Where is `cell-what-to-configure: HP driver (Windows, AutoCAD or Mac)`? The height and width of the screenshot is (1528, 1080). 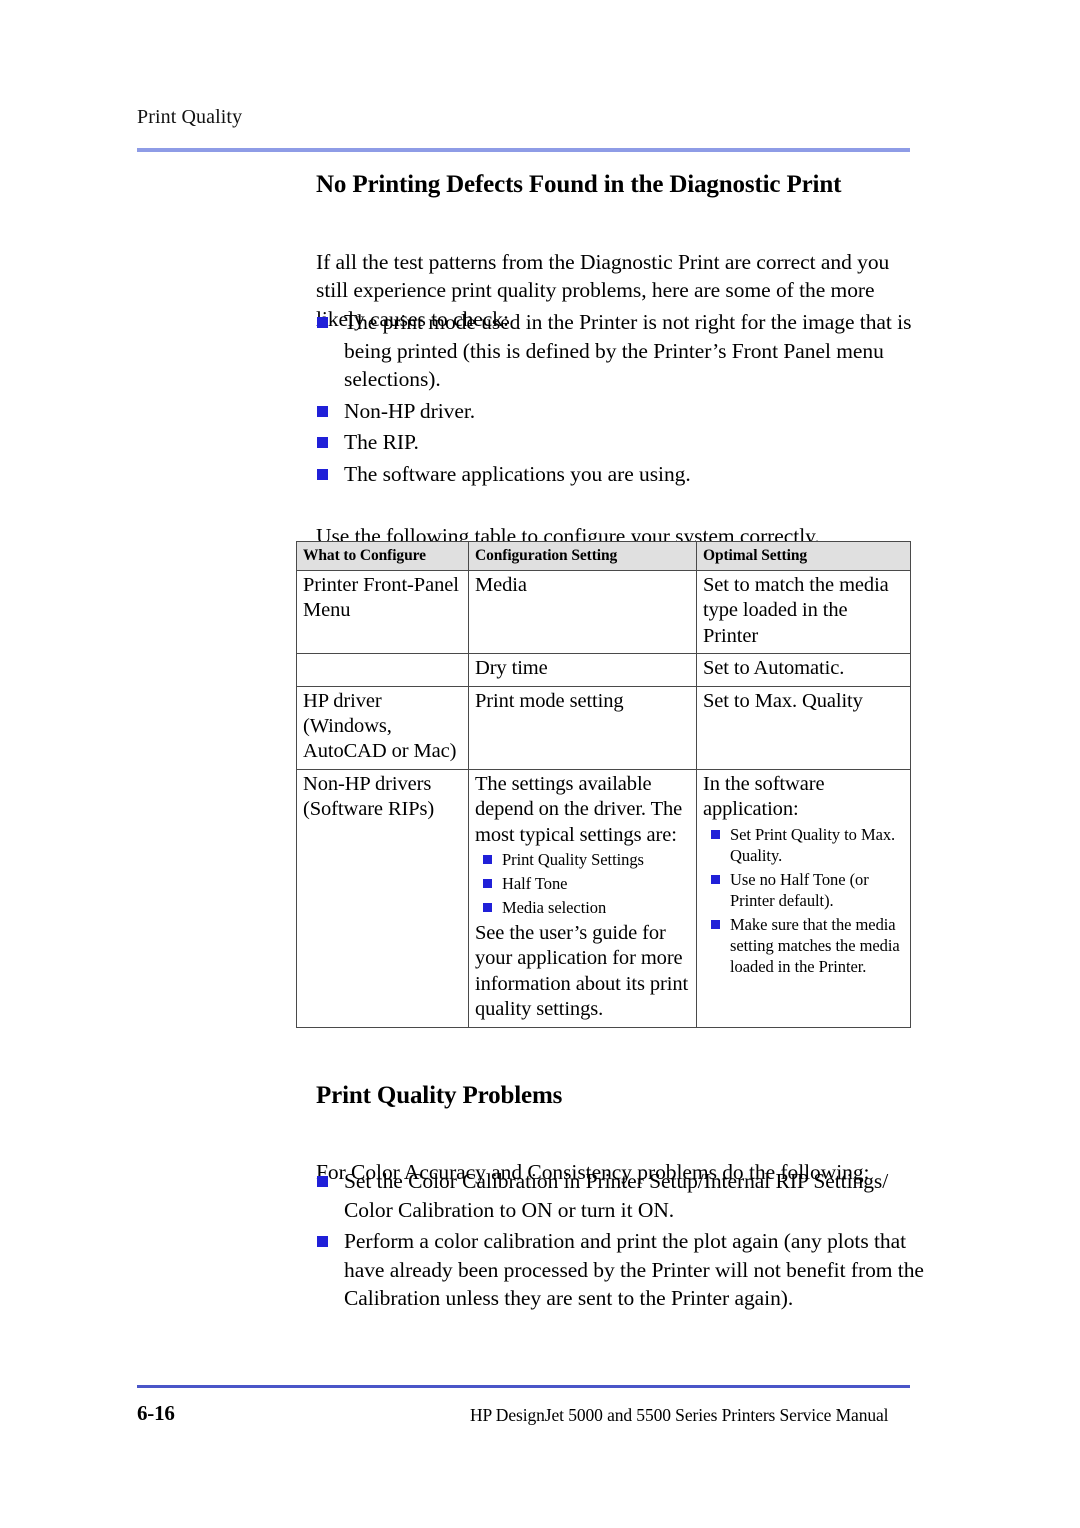
cell-what-to-configure: HP driver (Windows, AutoCAD or Mac) is located at coordinates (382, 727).